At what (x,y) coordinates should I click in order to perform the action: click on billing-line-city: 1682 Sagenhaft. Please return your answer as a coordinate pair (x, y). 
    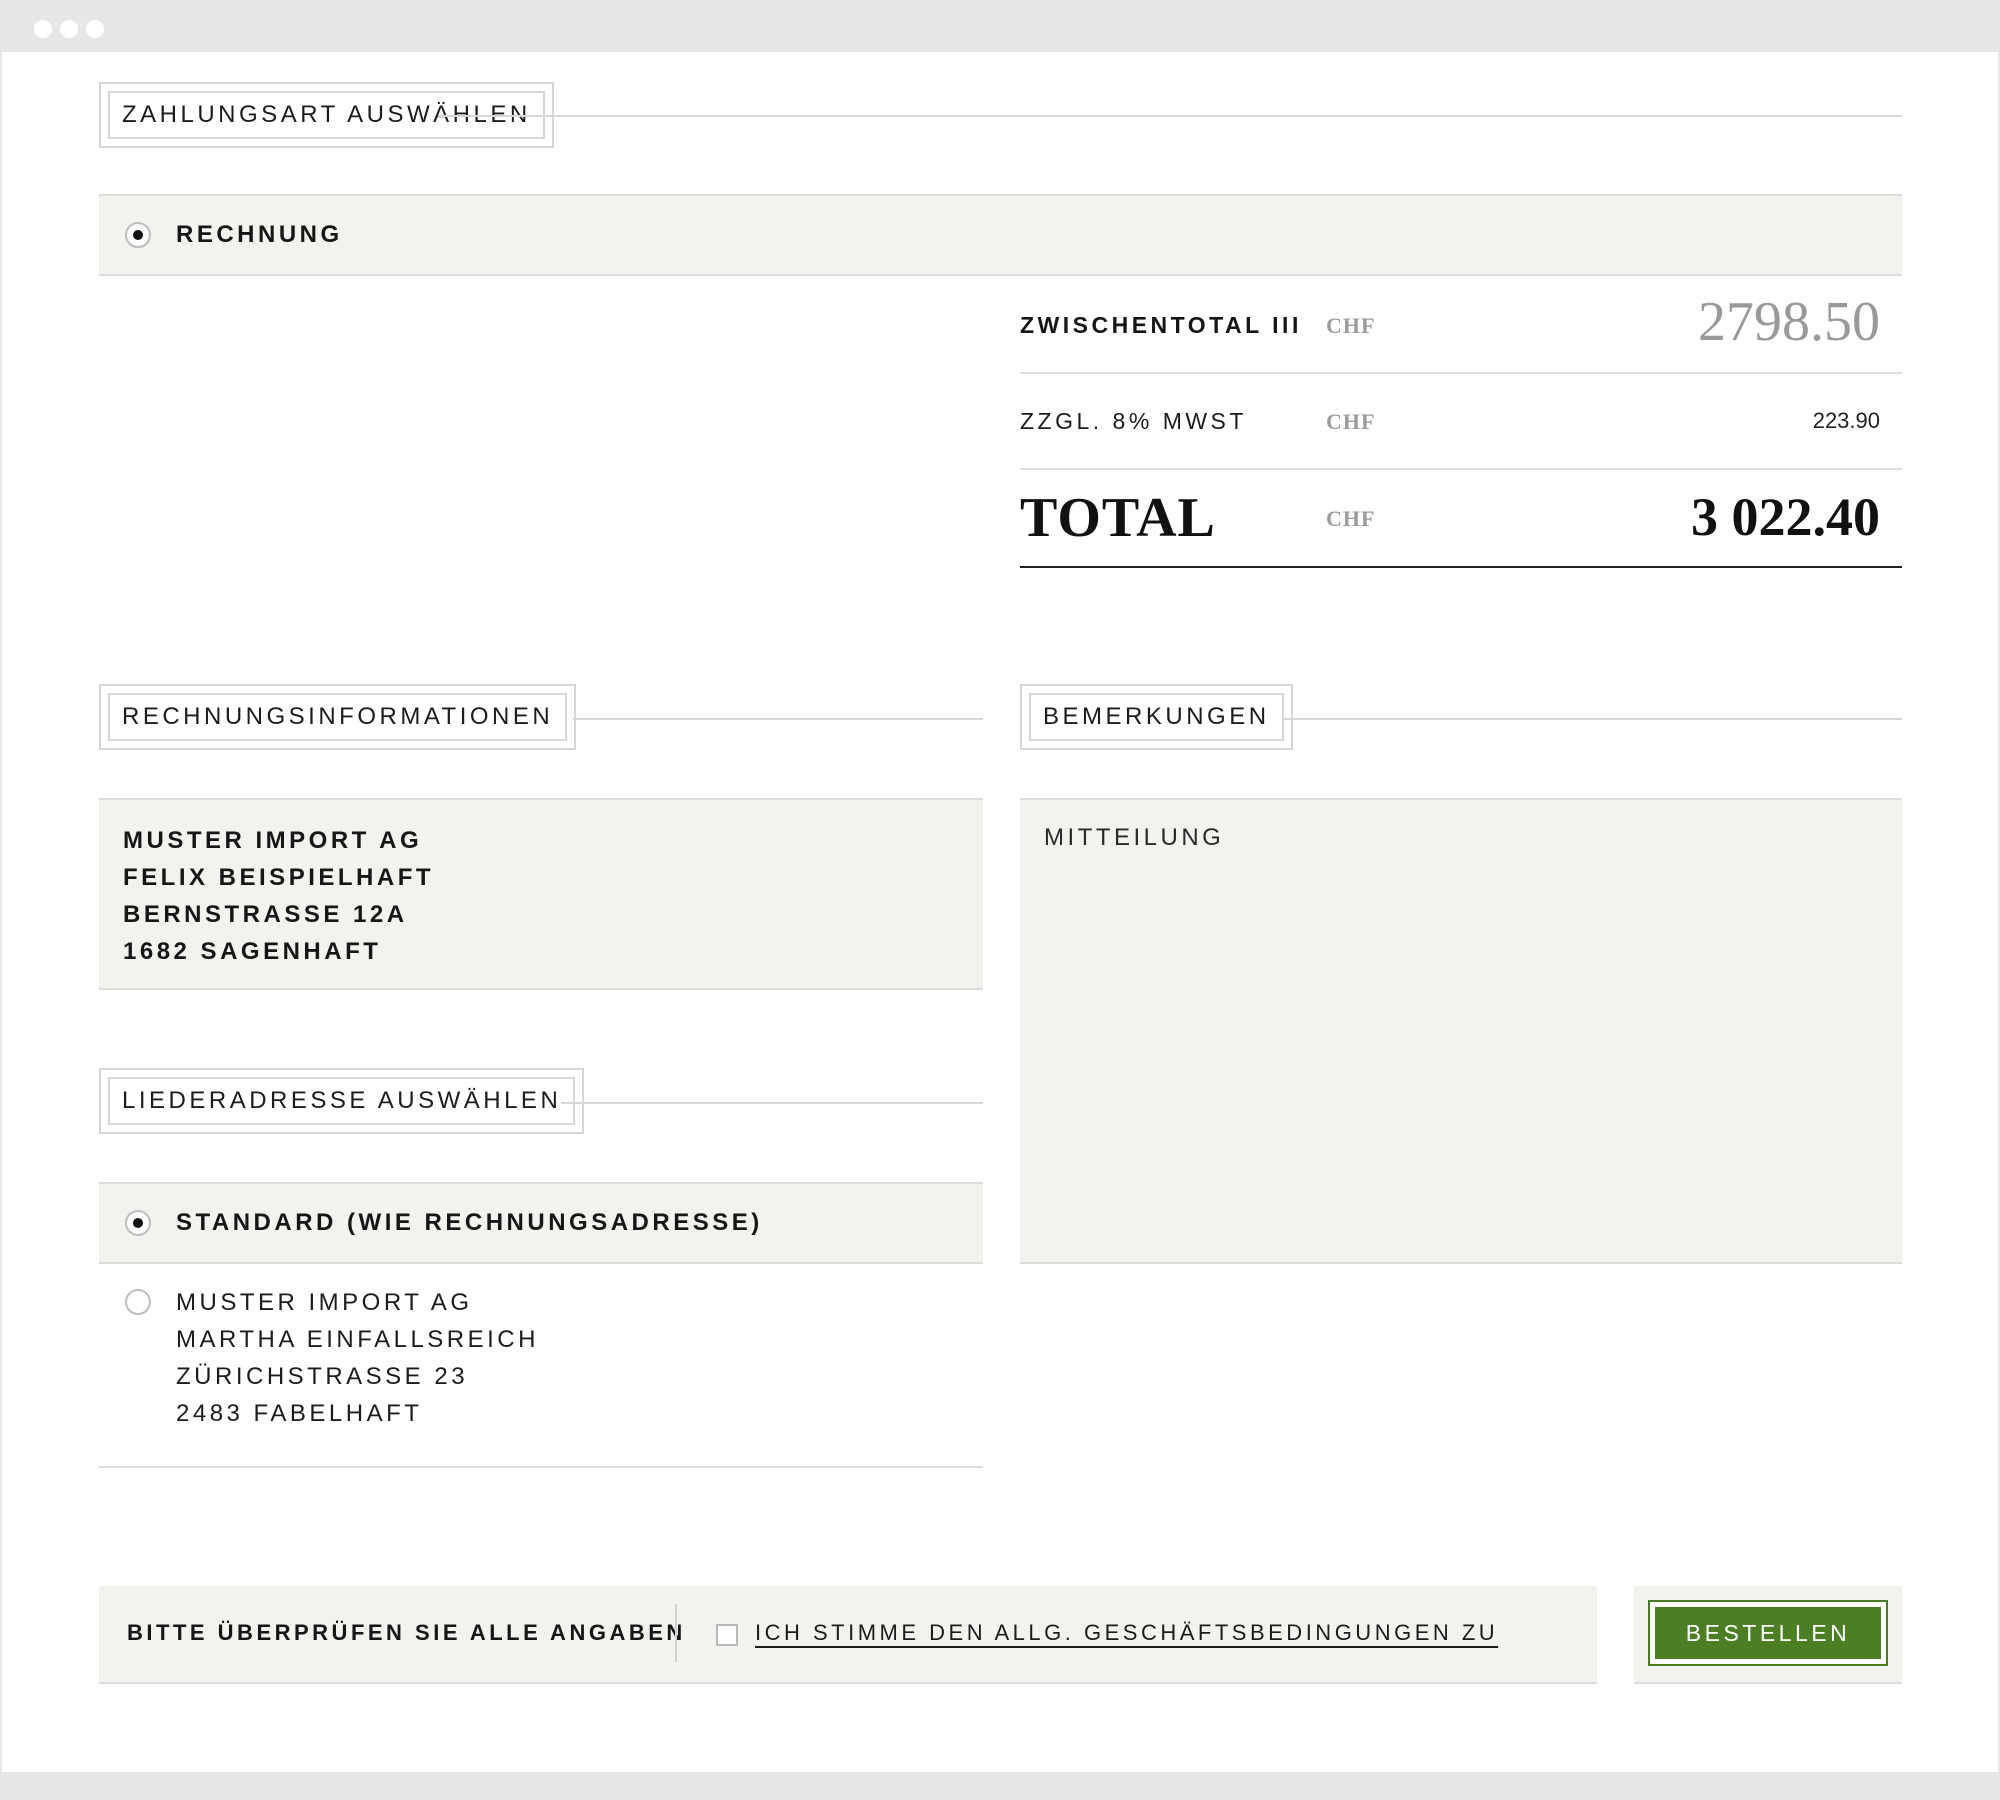
    Looking at the image, I should click on (252, 951).